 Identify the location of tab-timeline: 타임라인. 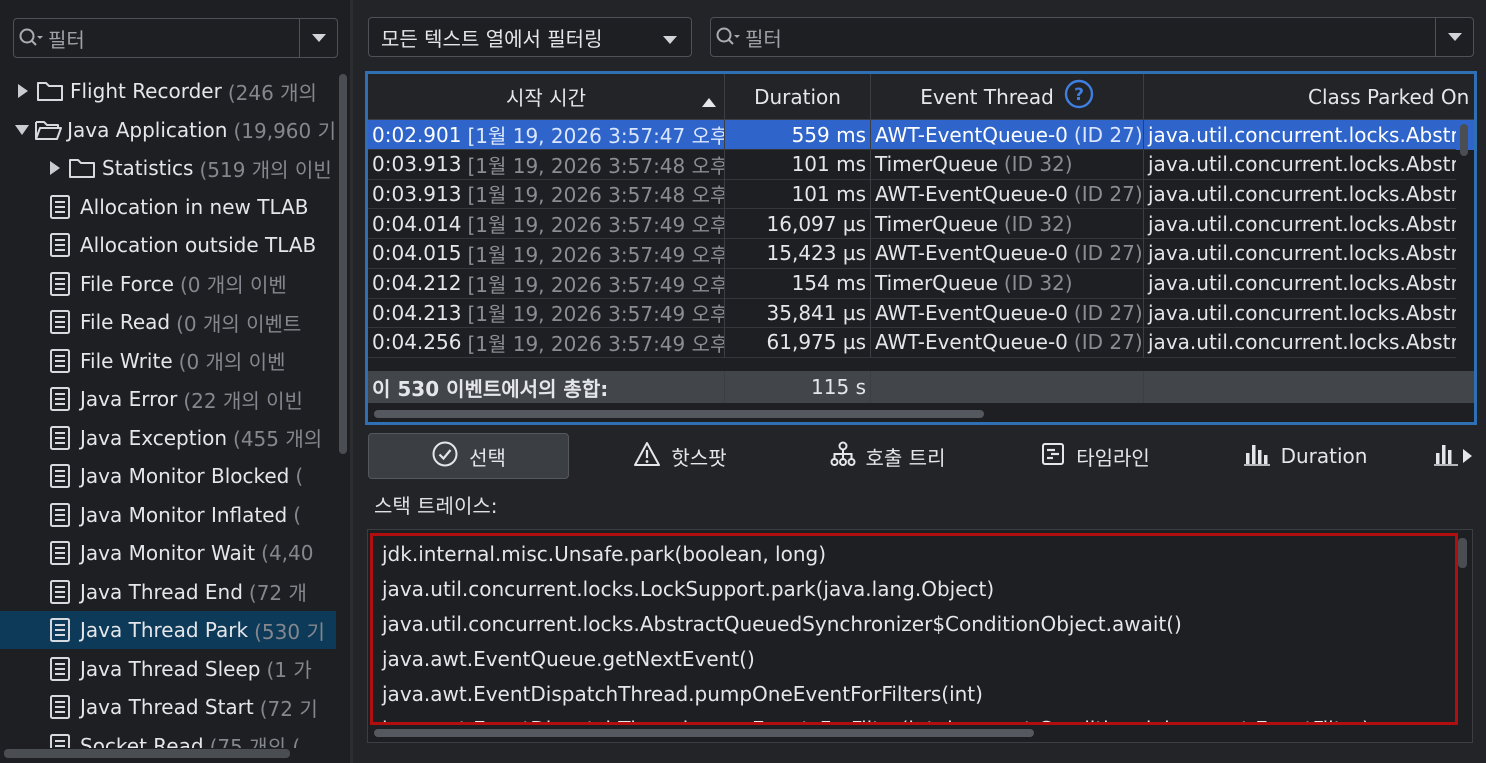
(1095, 456).